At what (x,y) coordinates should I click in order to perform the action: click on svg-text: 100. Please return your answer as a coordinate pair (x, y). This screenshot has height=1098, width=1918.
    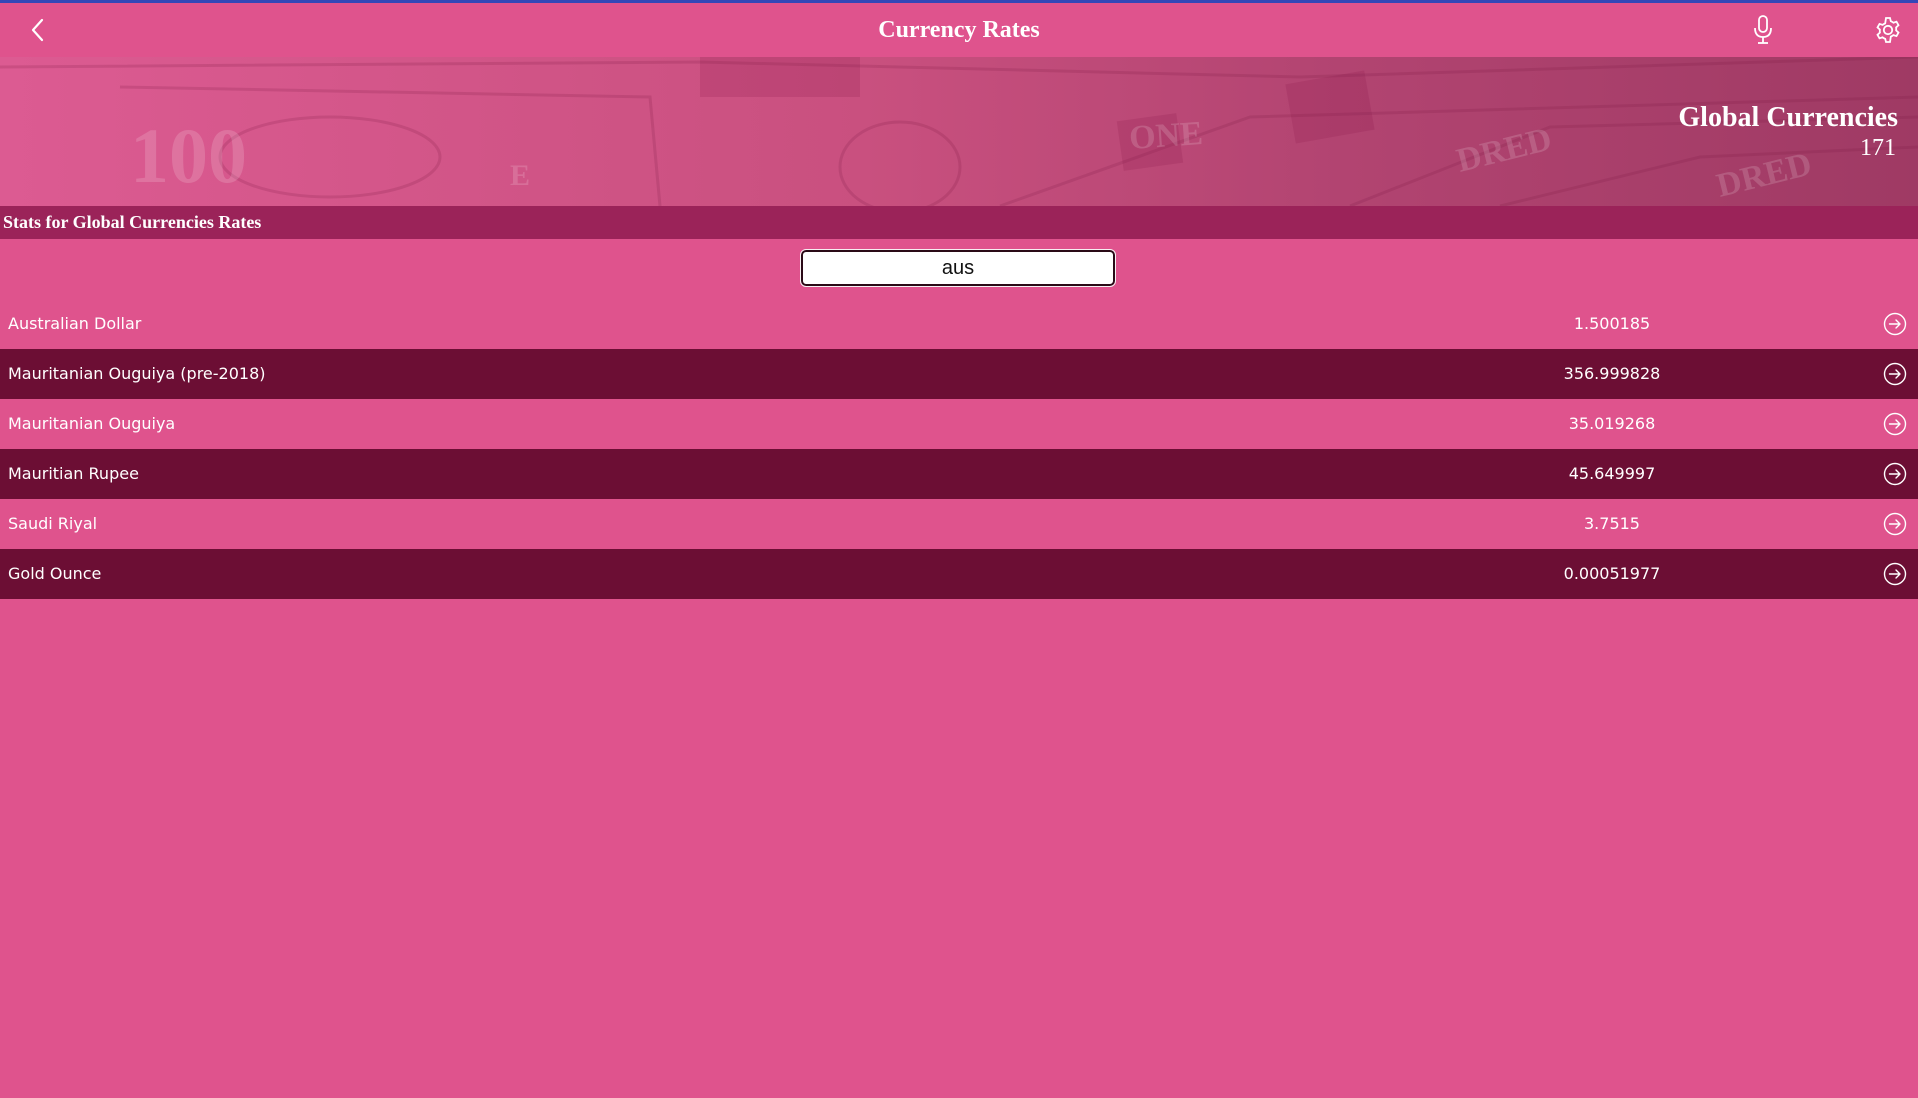
    Looking at the image, I should click on (188, 155).